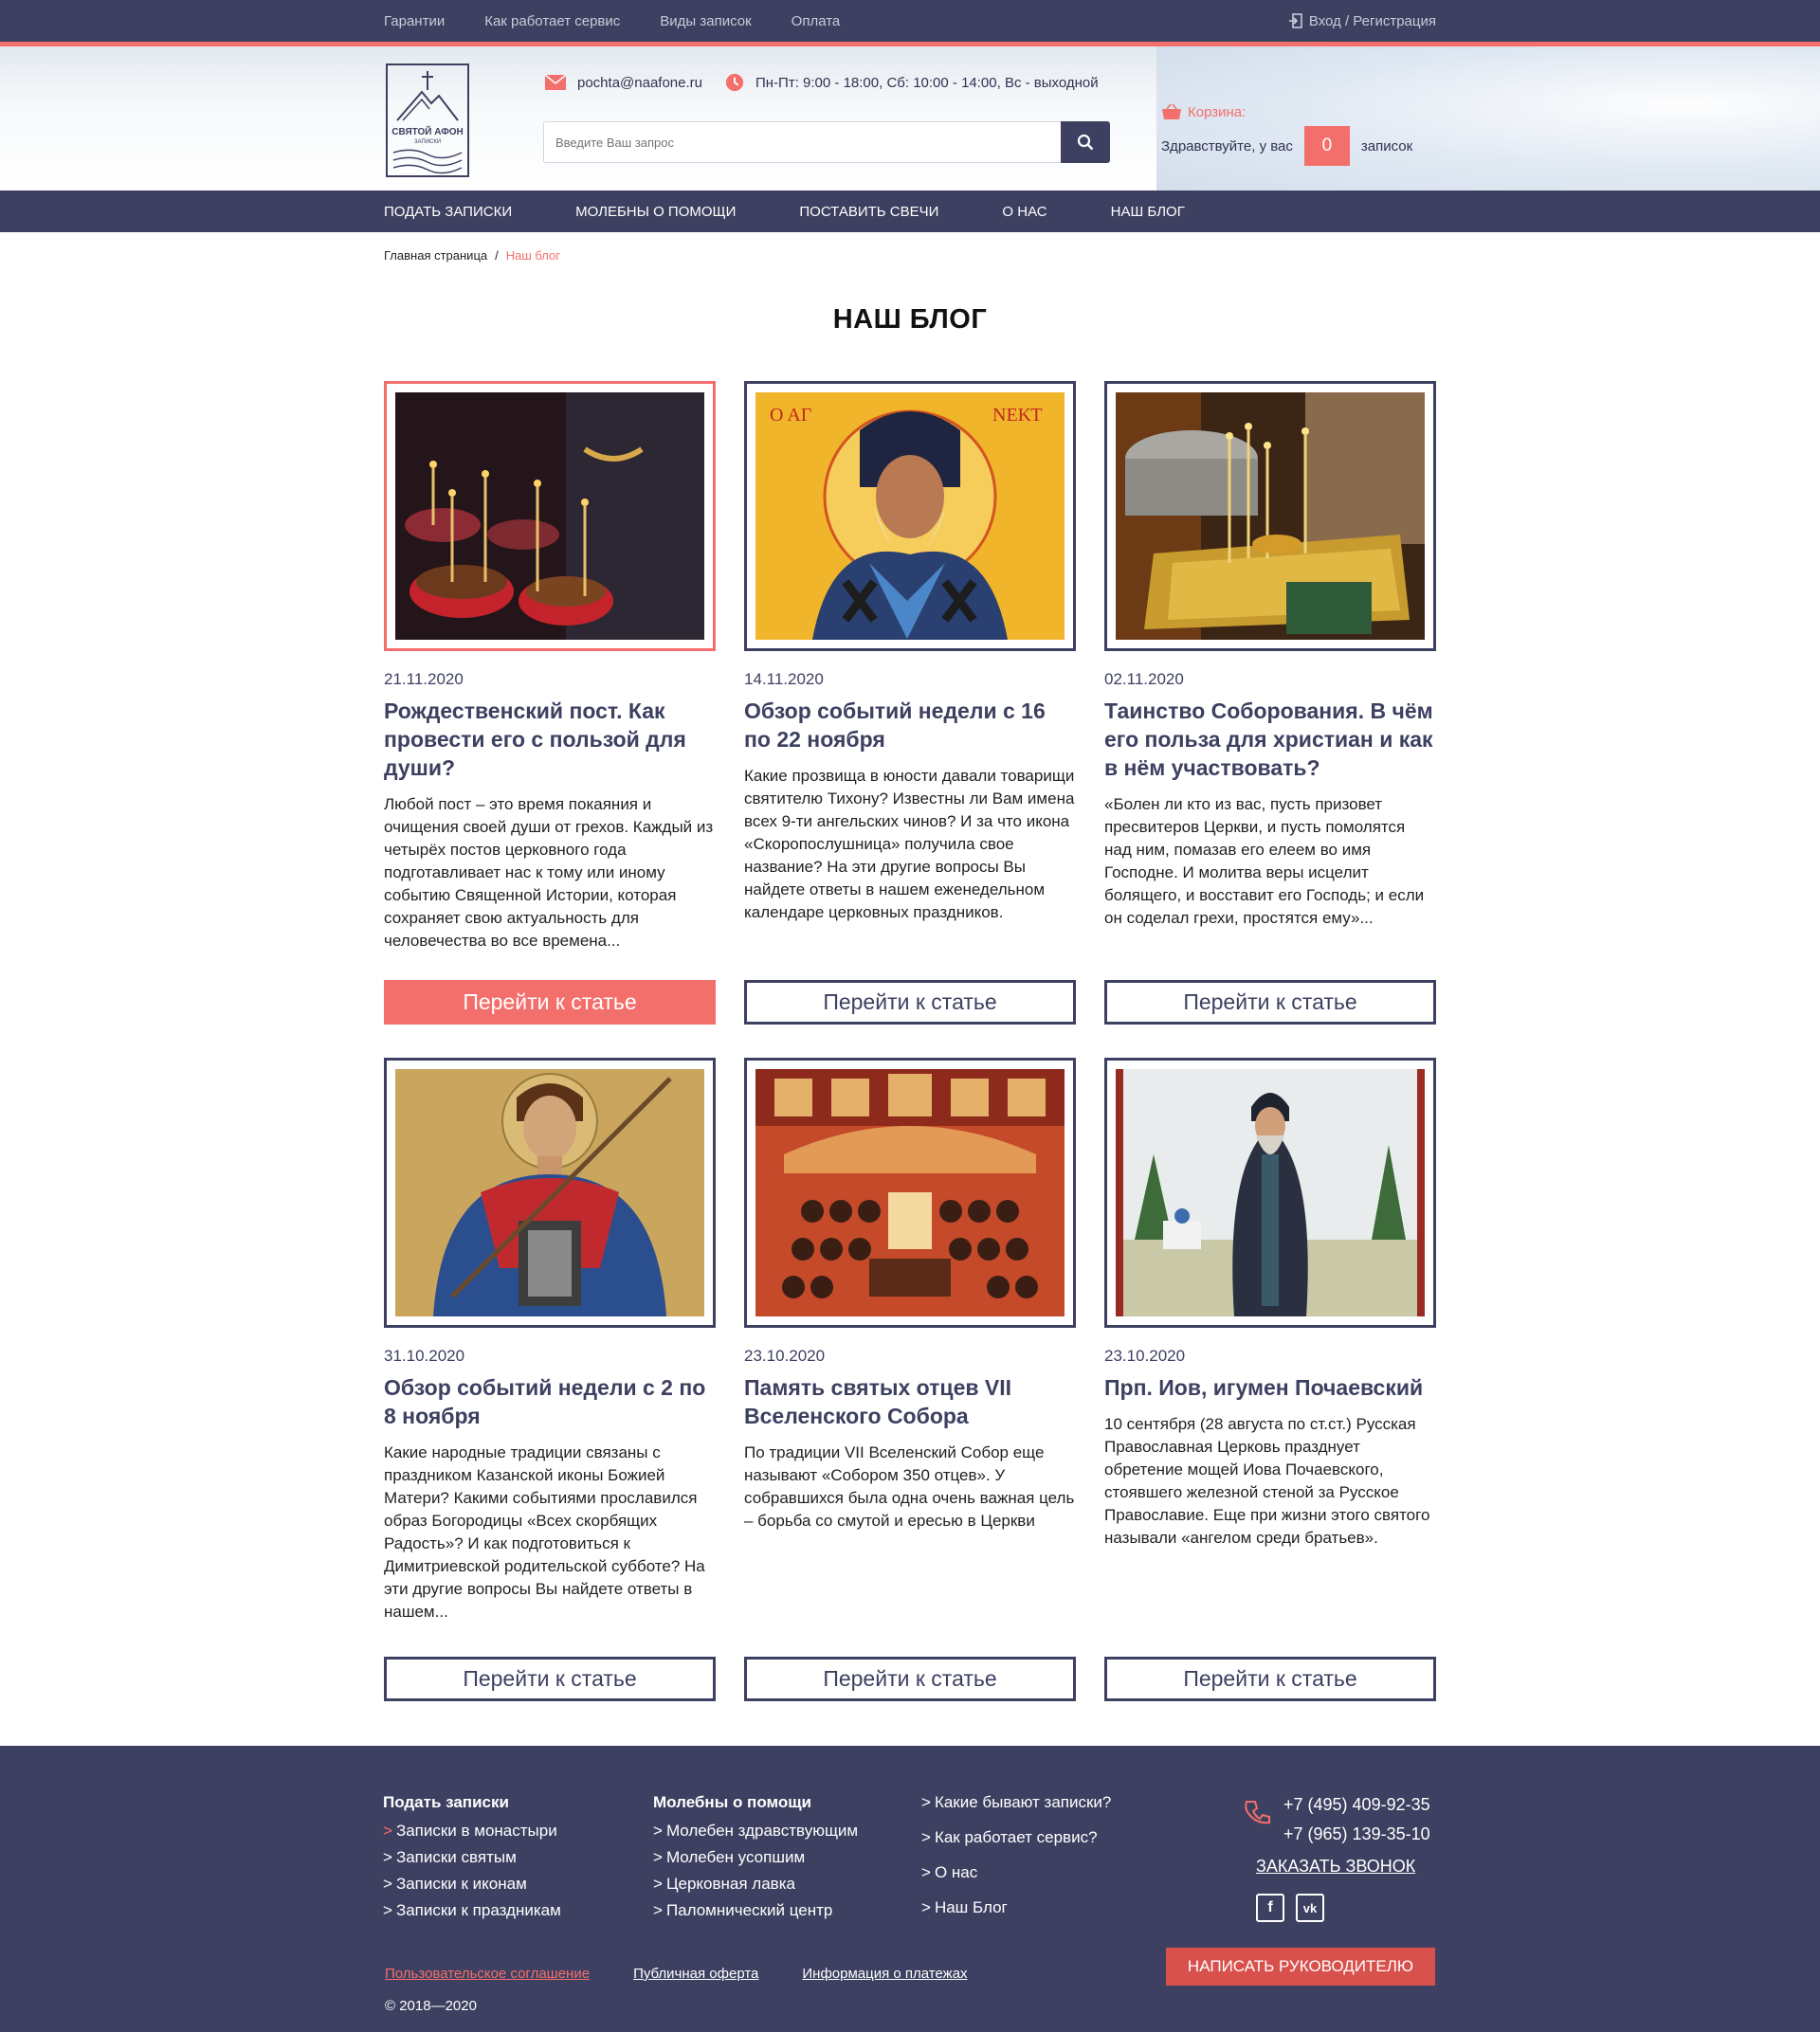 The image size is (1820, 2032). Describe the element at coordinates (1356, 1834) in the screenshot. I see `phone-number-2: +7 (965) 139-35-10` at that location.